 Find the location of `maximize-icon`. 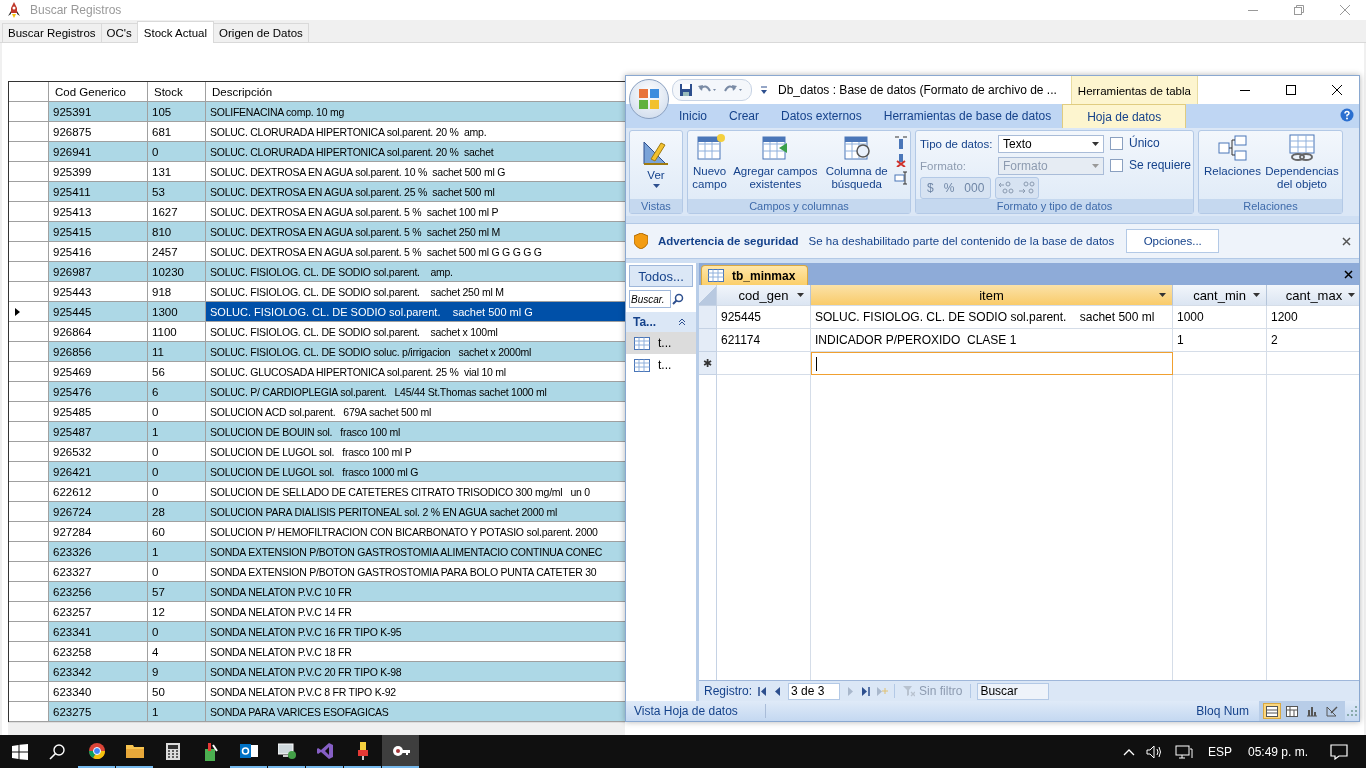

maximize-icon is located at coordinates (1291, 90).